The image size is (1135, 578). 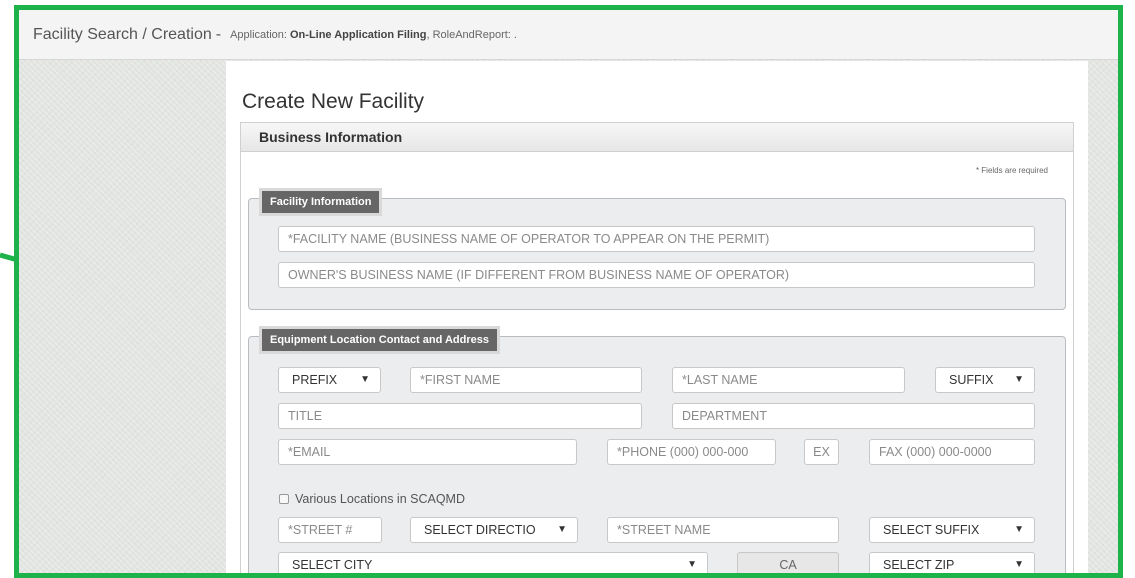 I want to click on street-name-input: *STREET NAME, so click(x=723, y=530).